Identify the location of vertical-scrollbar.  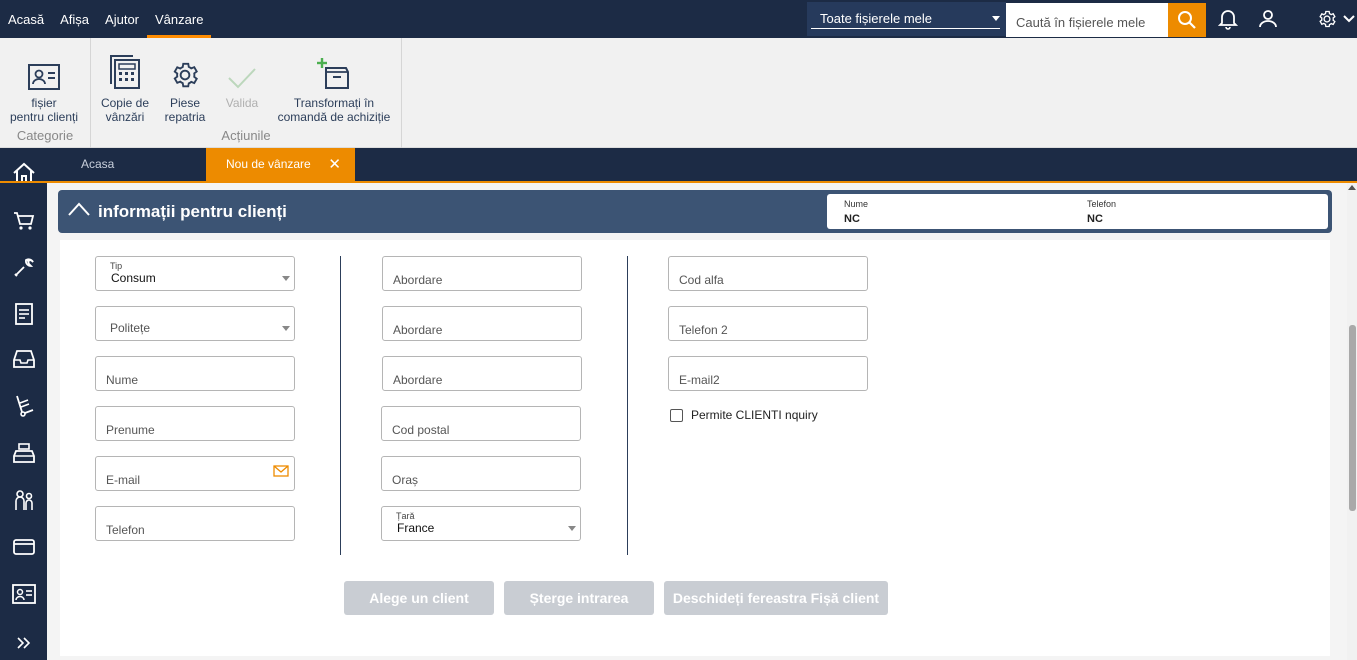
(1352, 421).